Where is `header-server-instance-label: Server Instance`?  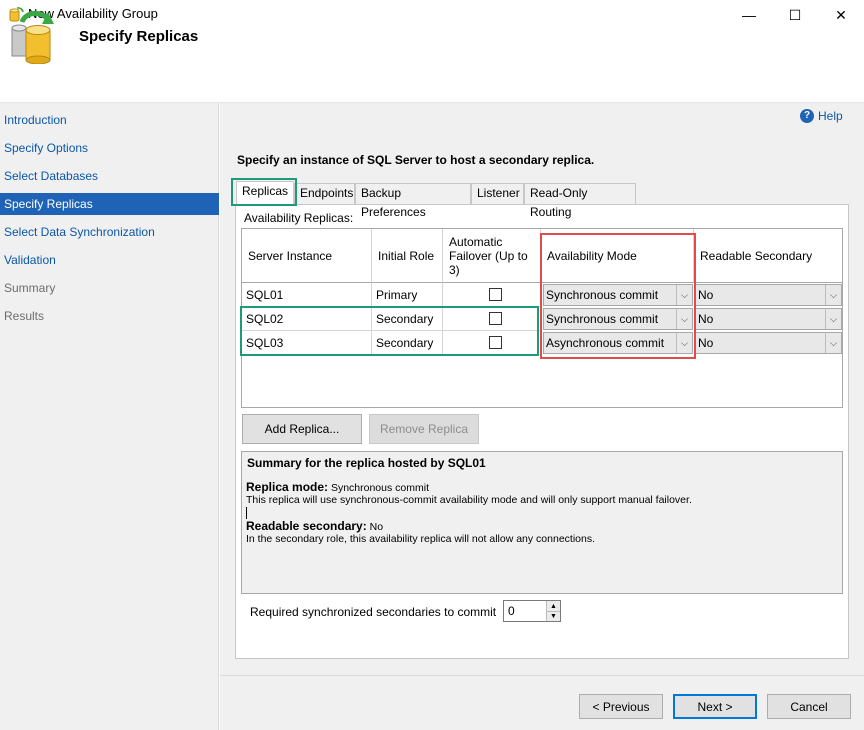
header-server-instance-label: Server Instance is located at coordinates (290, 255).